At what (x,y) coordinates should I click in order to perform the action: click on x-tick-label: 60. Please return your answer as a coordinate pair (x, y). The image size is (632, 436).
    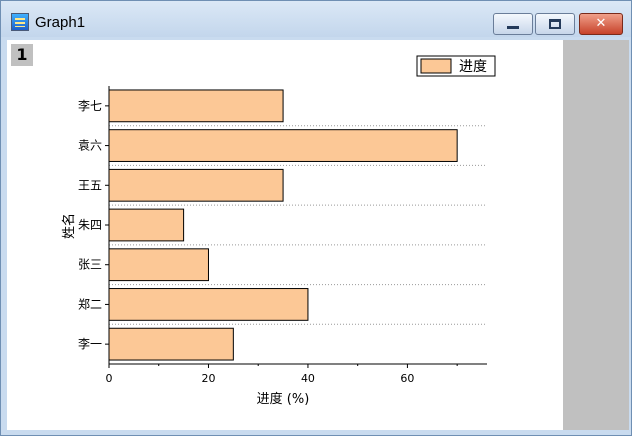
    Looking at the image, I should click on (407, 378).